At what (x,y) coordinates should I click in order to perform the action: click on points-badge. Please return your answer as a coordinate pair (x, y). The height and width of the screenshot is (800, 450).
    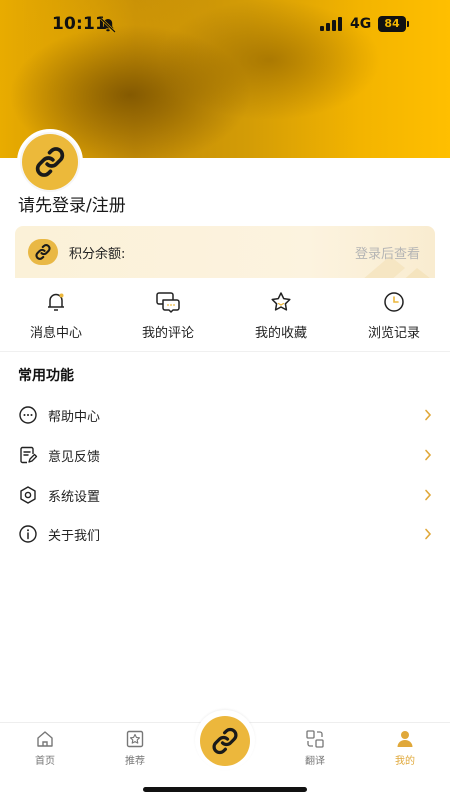
    Looking at the image, I should click on (43, 252).